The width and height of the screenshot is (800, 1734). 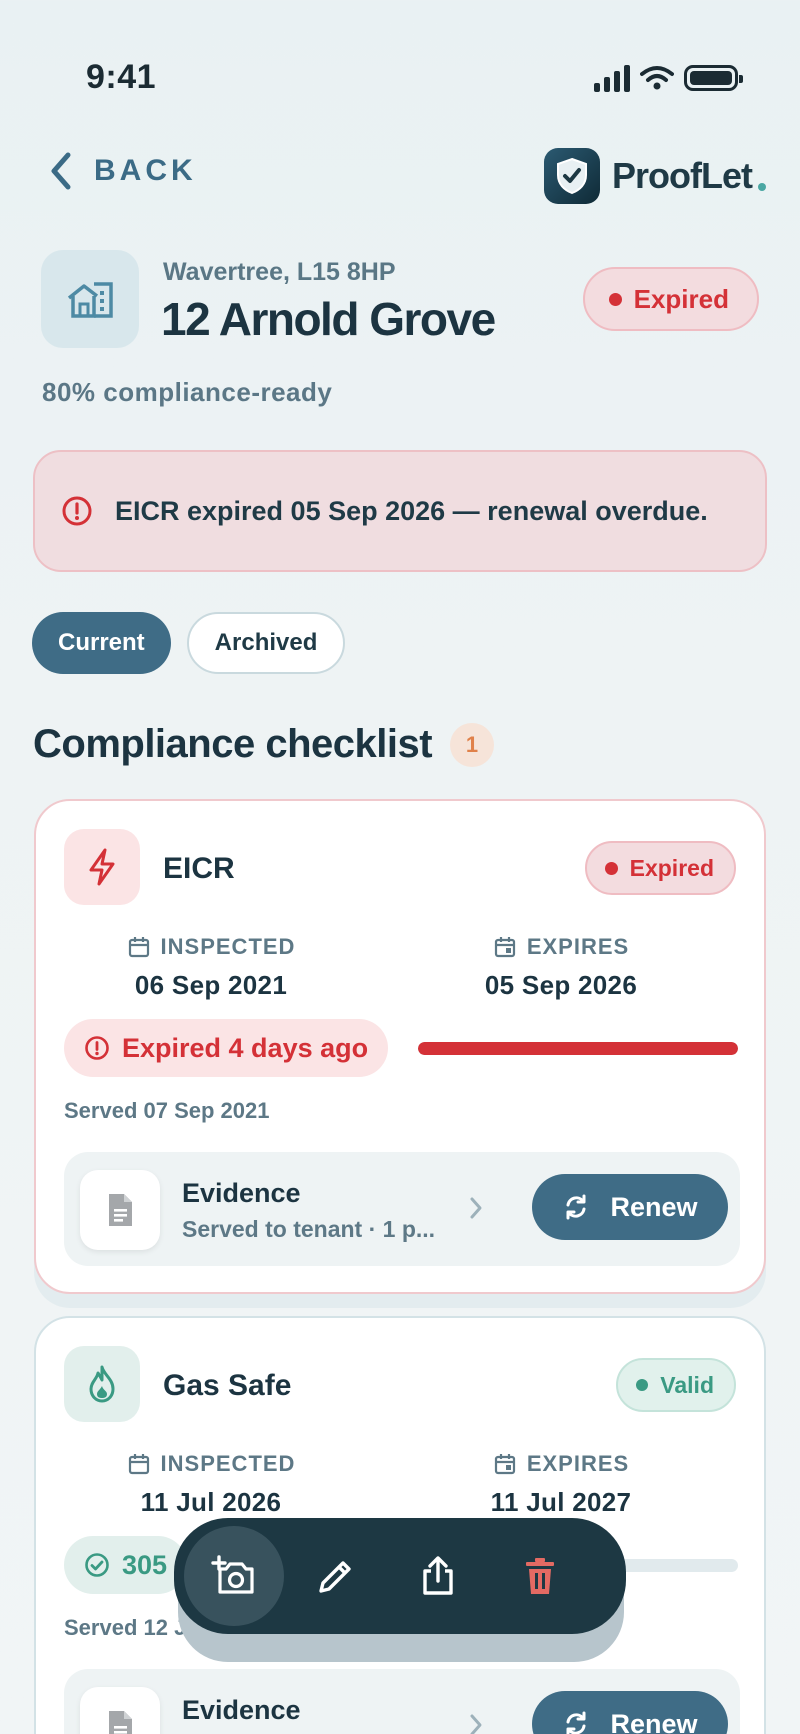 I want to click on card-status-badge: Valid, so click(x=676, y=1385).